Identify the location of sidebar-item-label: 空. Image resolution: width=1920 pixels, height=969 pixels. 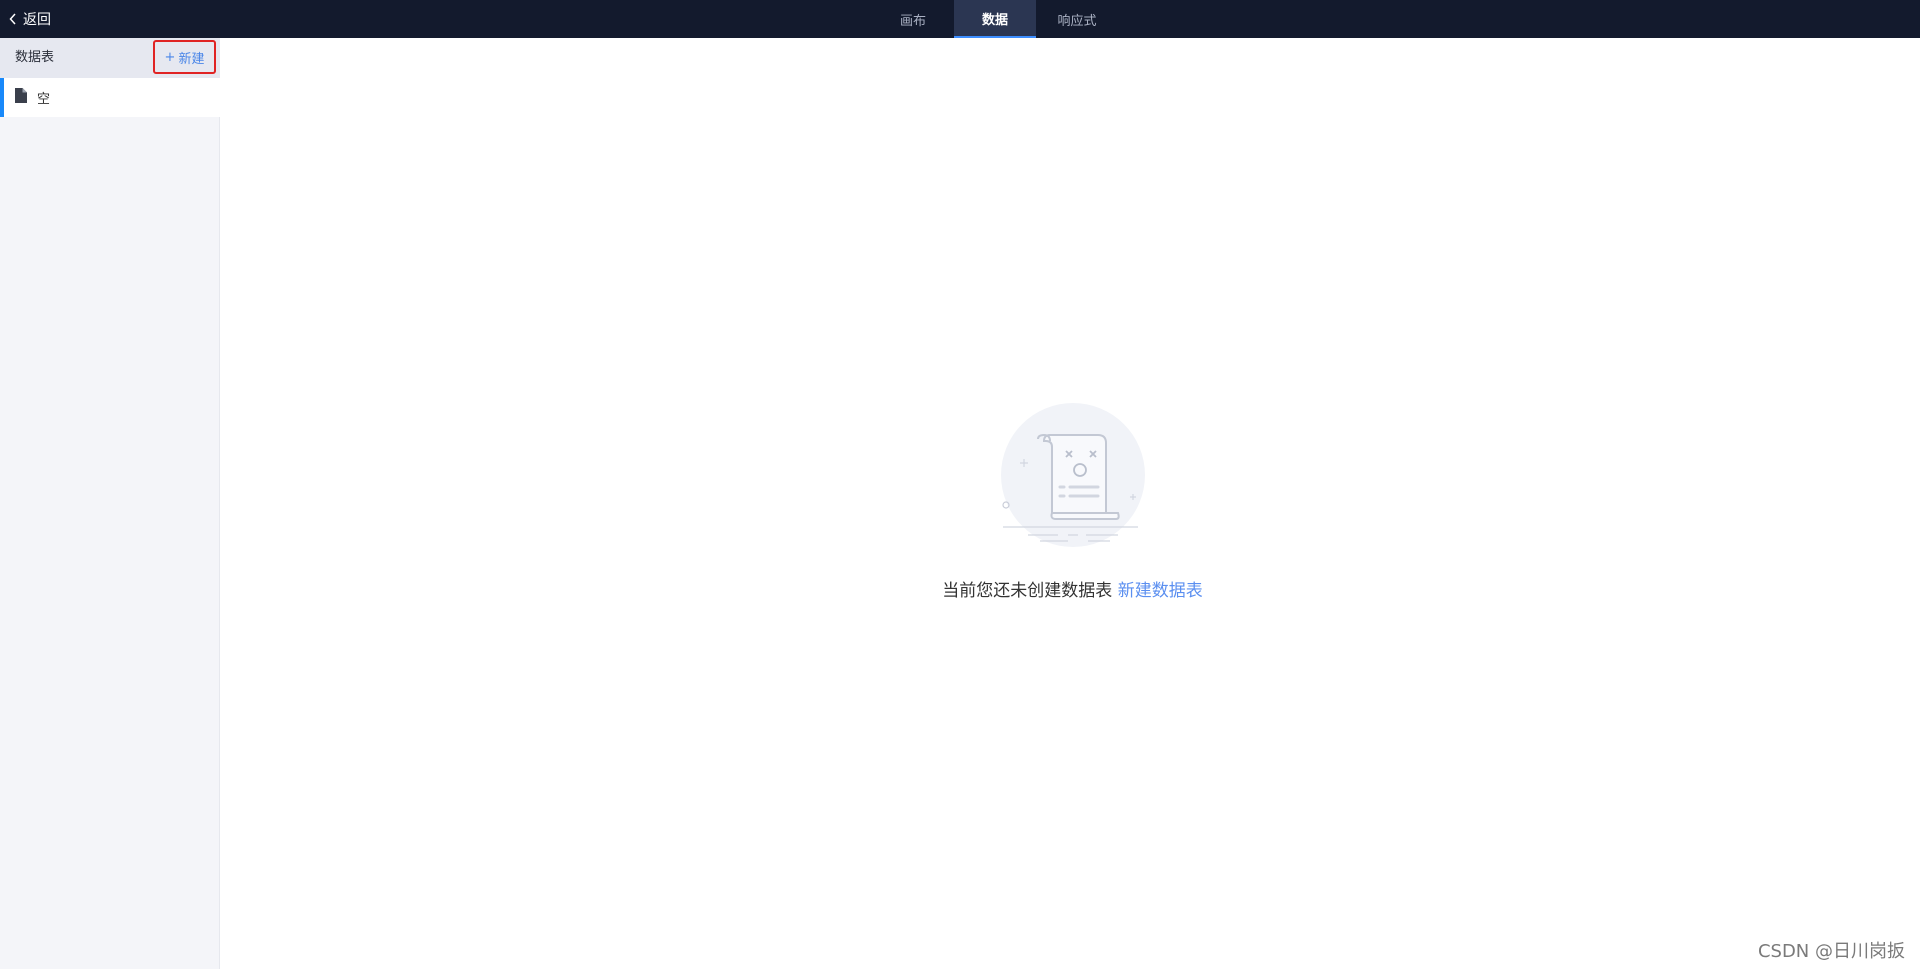
(44, 99).